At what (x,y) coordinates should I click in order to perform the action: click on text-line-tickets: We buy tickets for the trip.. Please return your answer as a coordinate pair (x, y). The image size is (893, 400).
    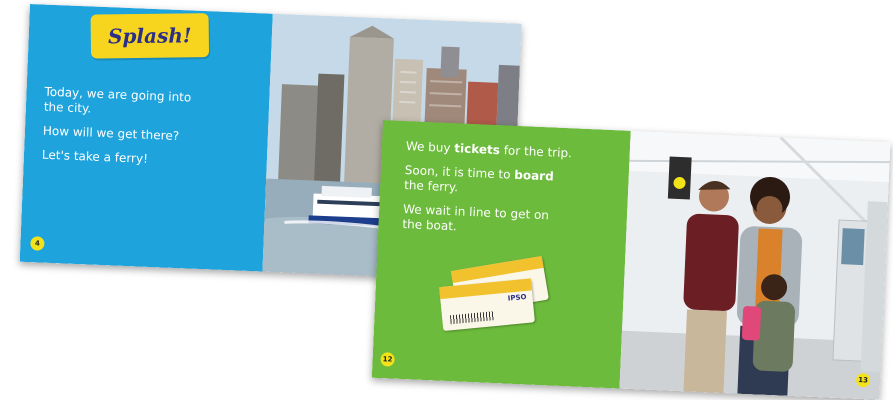
    Looking at the image, I should click on (511, 151).